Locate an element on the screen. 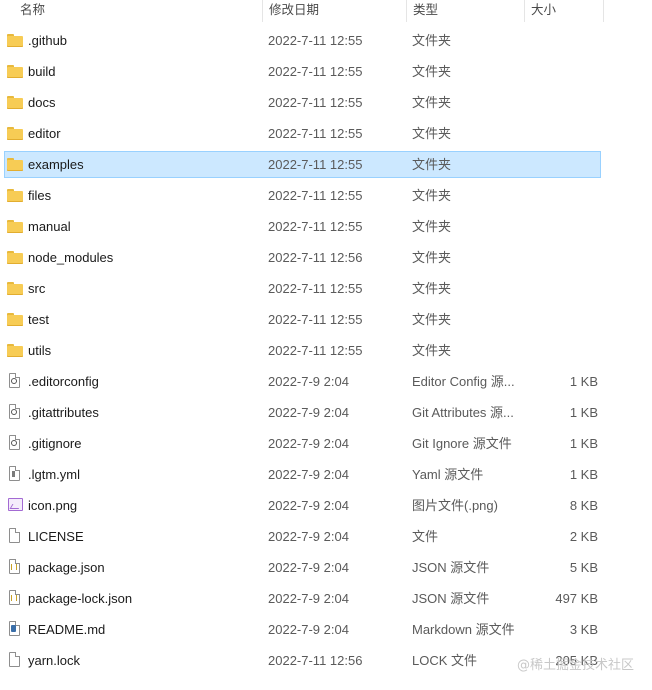  file-name: .lgtm.yml is located at coordinates (54, 474).